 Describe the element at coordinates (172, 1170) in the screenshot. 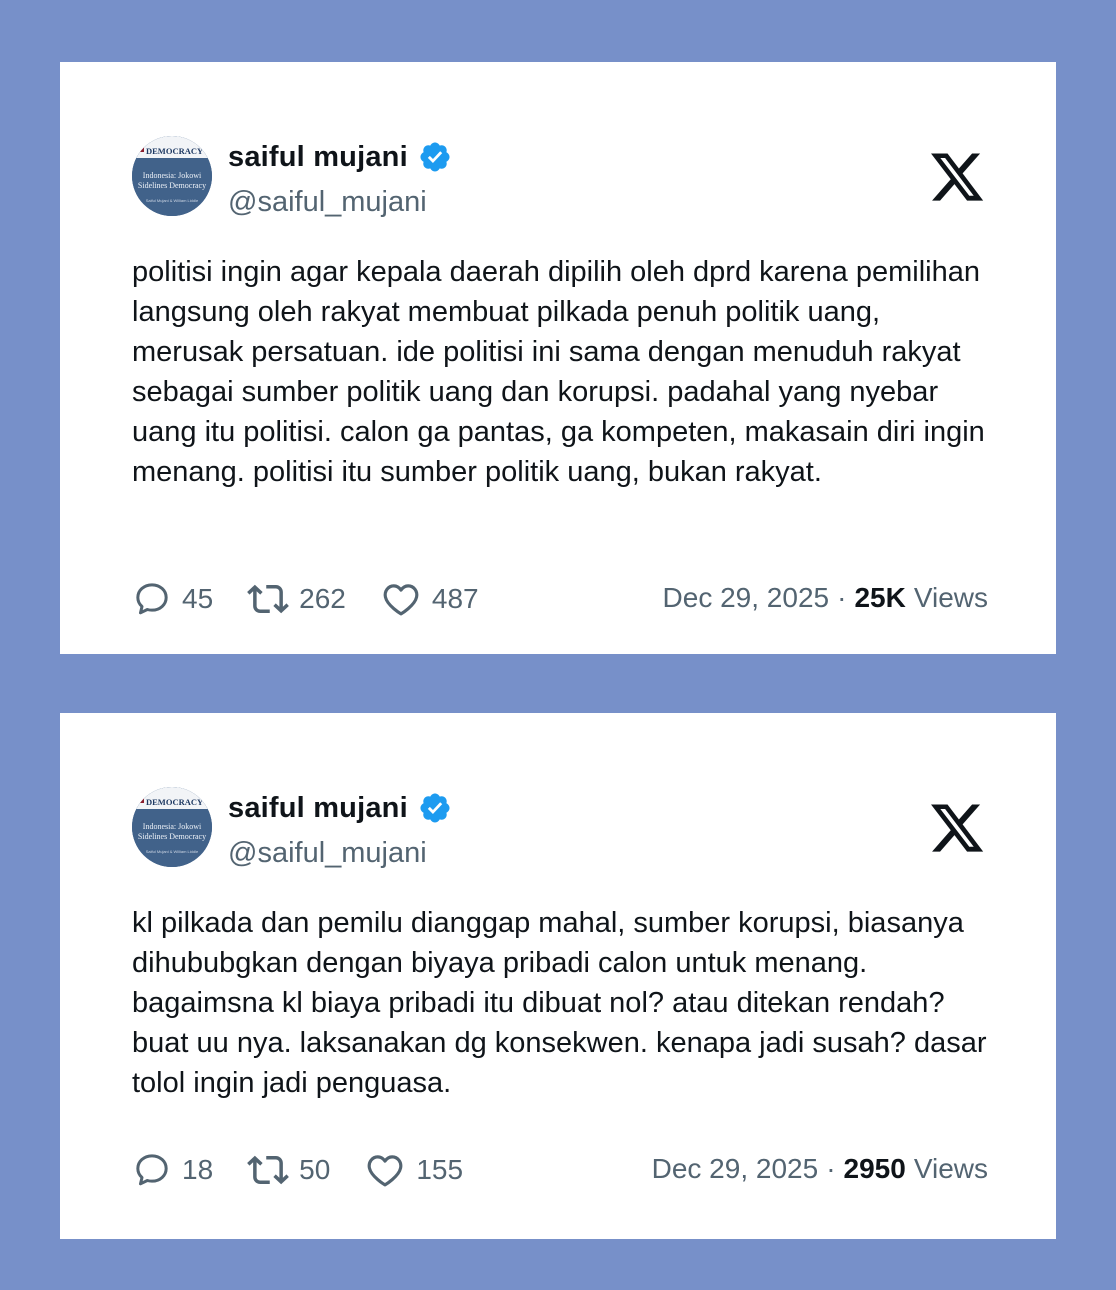

I see `reply-button: 18` at that location.